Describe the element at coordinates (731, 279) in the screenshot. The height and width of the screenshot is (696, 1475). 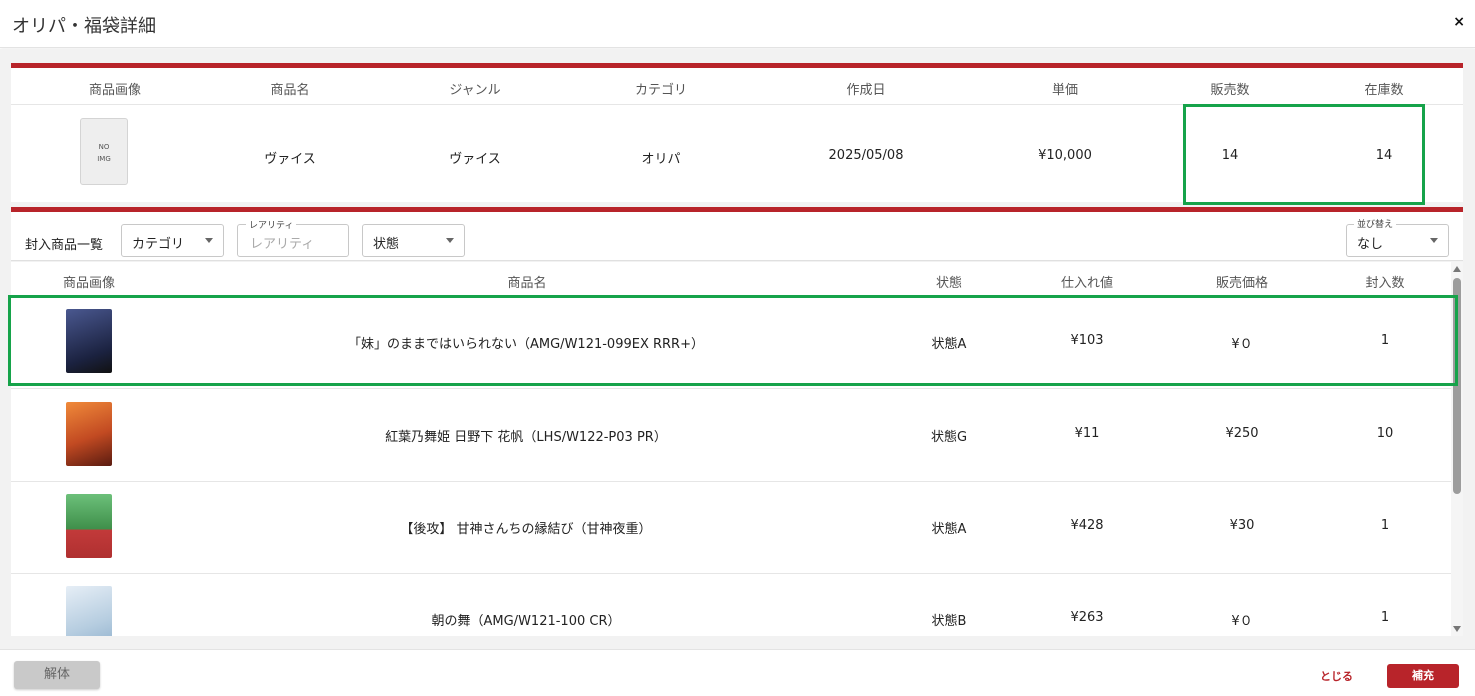
I see `list-header: 商品画像 商品名 状態 仕入れ値 販売価格 封入数` at that location.